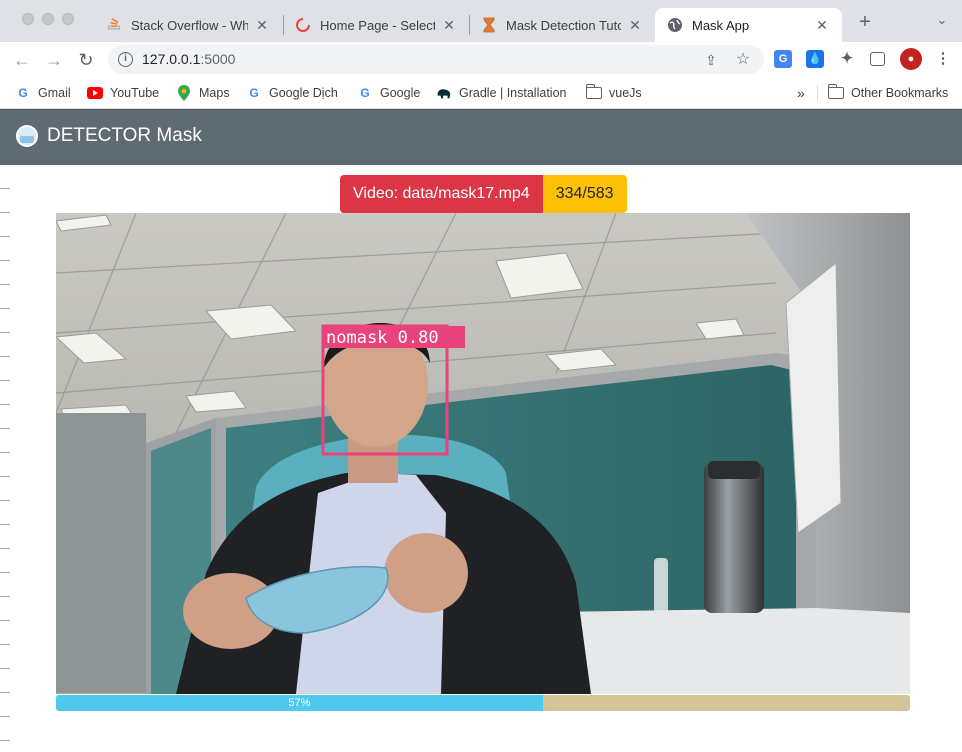 This screenshot has height=752, width=962. I want to click on bookmark-maps: Maps, so click(203, 93).